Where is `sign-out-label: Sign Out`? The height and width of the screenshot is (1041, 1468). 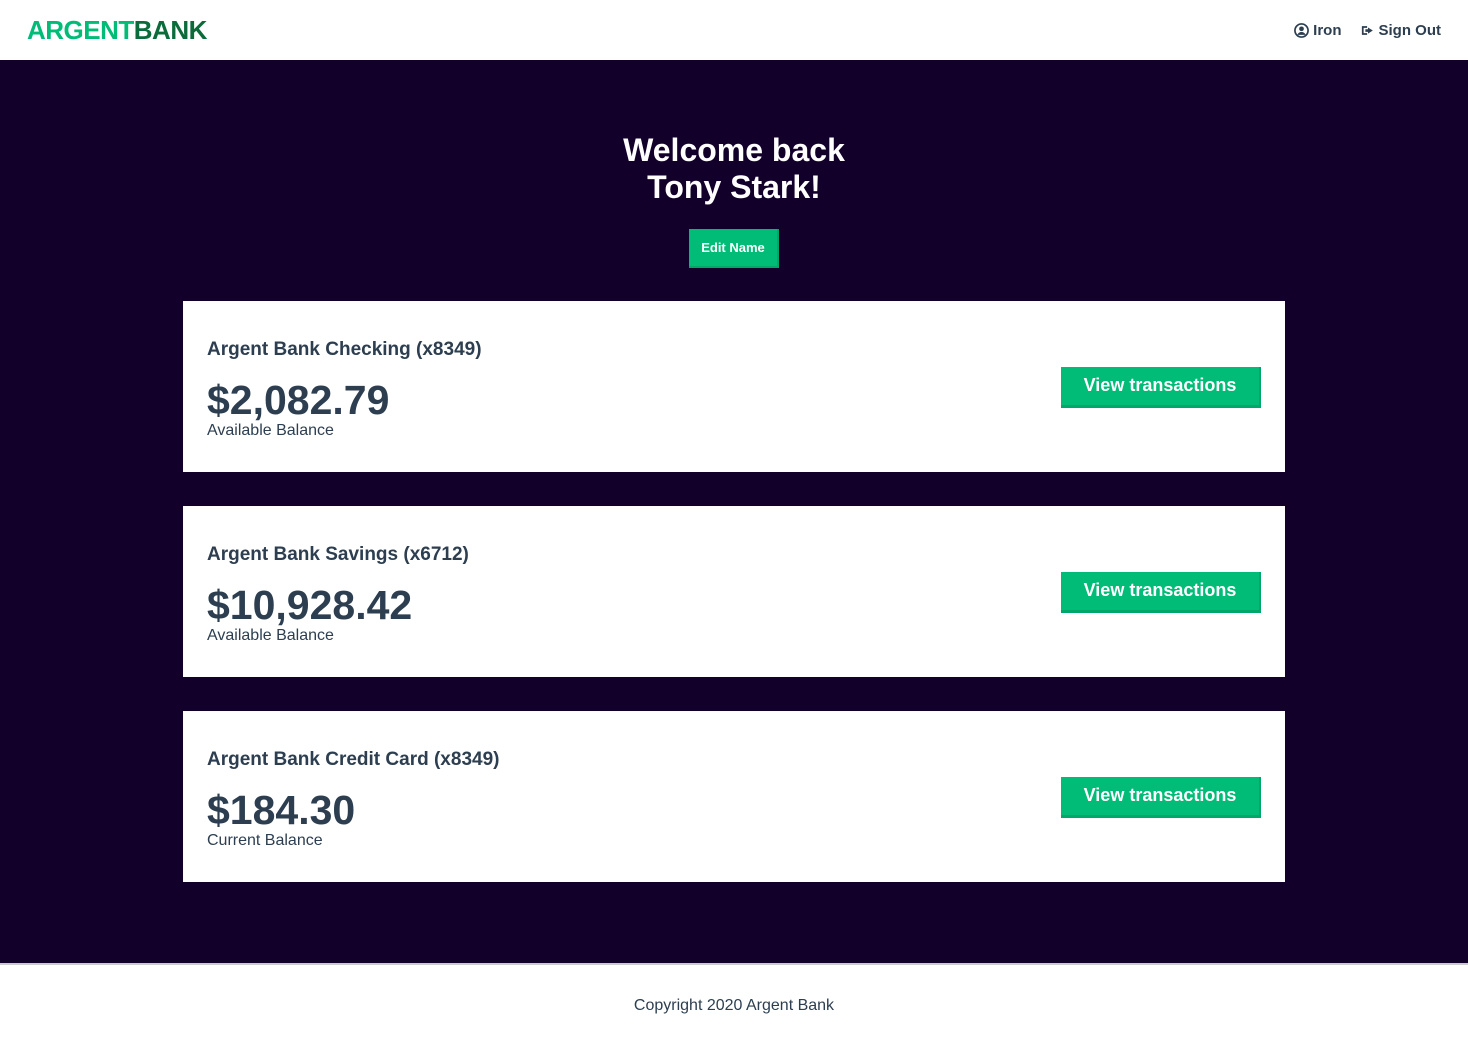 sign-out-label: Sign Out is located at coordinates (1410, 30).